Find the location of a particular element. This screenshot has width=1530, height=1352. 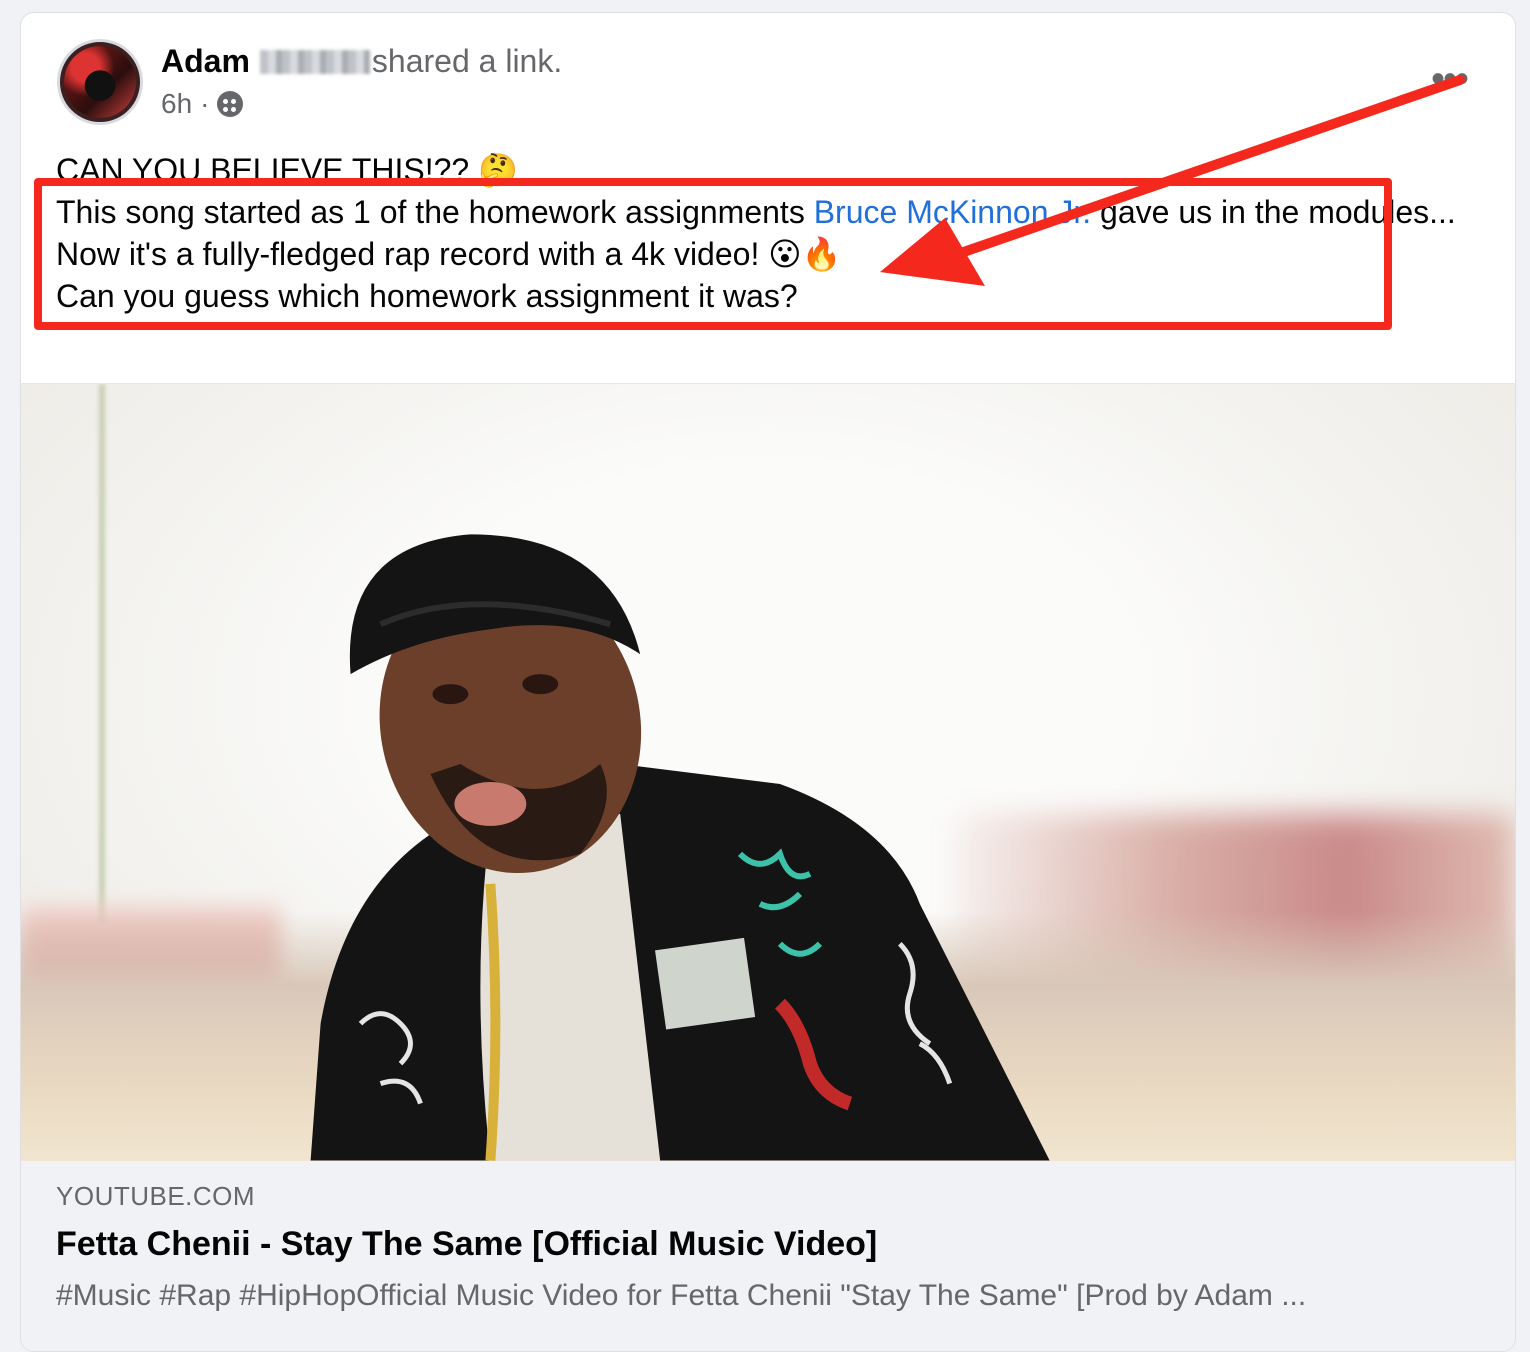

mention-link: Bruce McKinnon Jr. is located at coordinates (952, 212).